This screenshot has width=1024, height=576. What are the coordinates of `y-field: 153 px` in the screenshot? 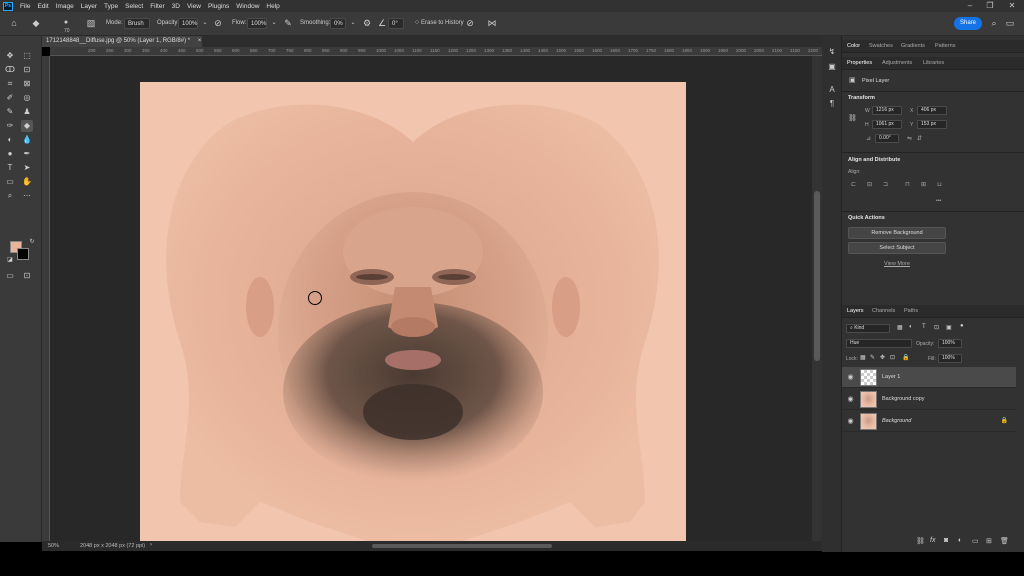 It's located at (932, 124).